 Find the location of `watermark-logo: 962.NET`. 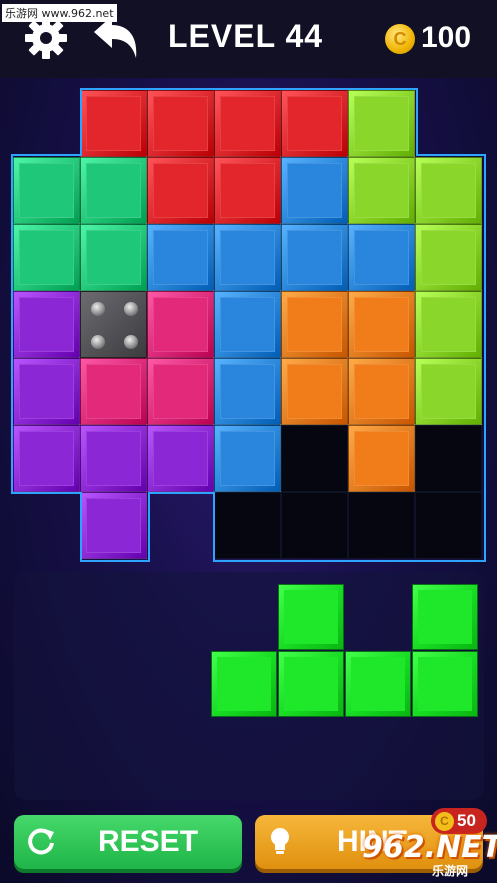

watermark-logo: 962.NET is located at coordinates (429, 847).